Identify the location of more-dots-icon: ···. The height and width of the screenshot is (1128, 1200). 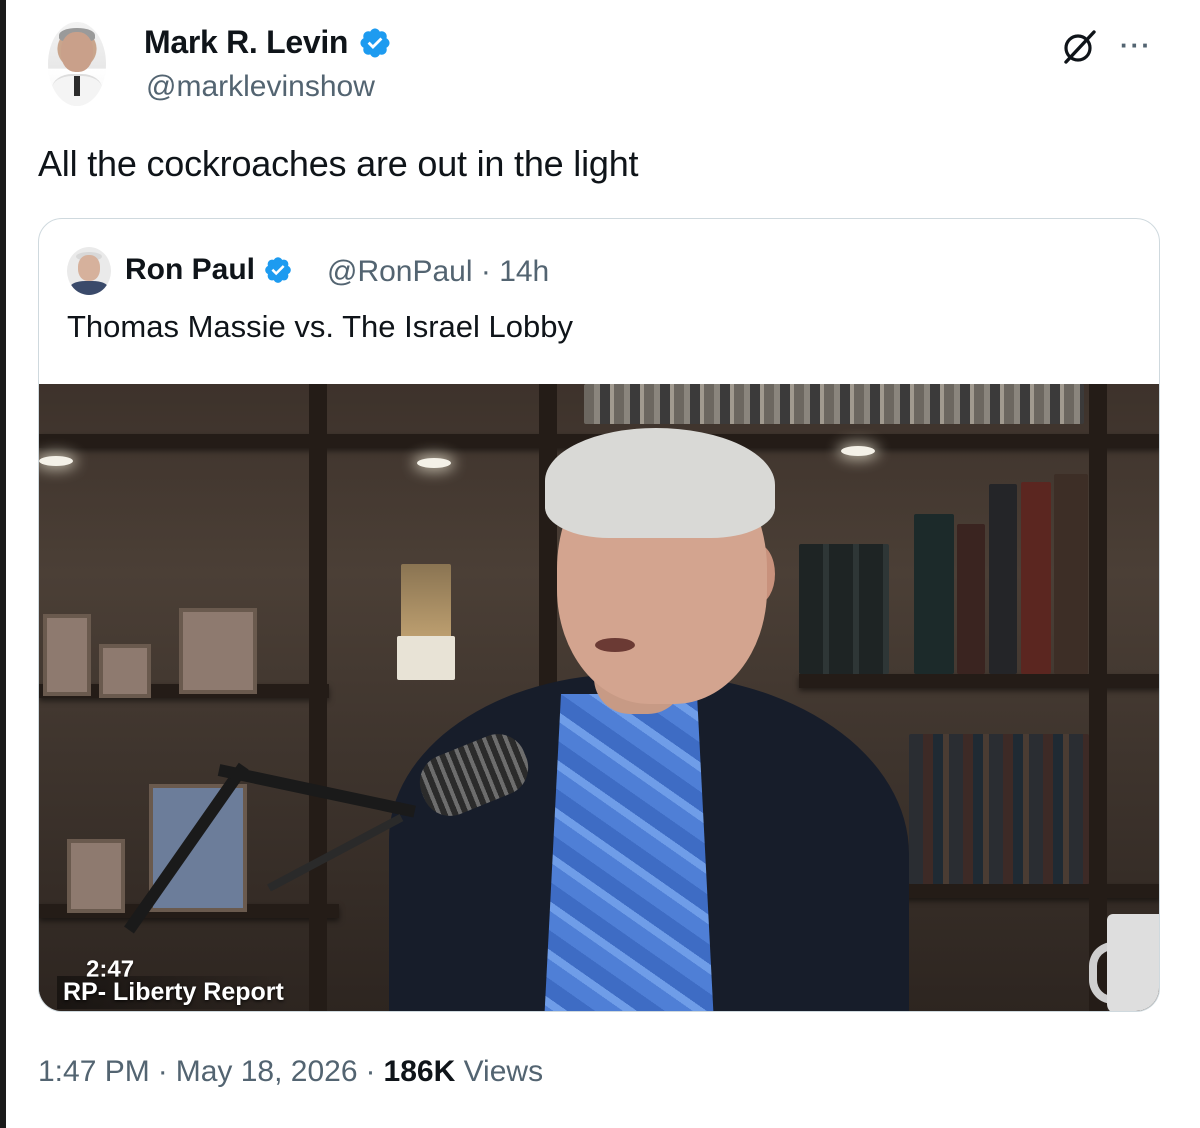
(1136, 45).